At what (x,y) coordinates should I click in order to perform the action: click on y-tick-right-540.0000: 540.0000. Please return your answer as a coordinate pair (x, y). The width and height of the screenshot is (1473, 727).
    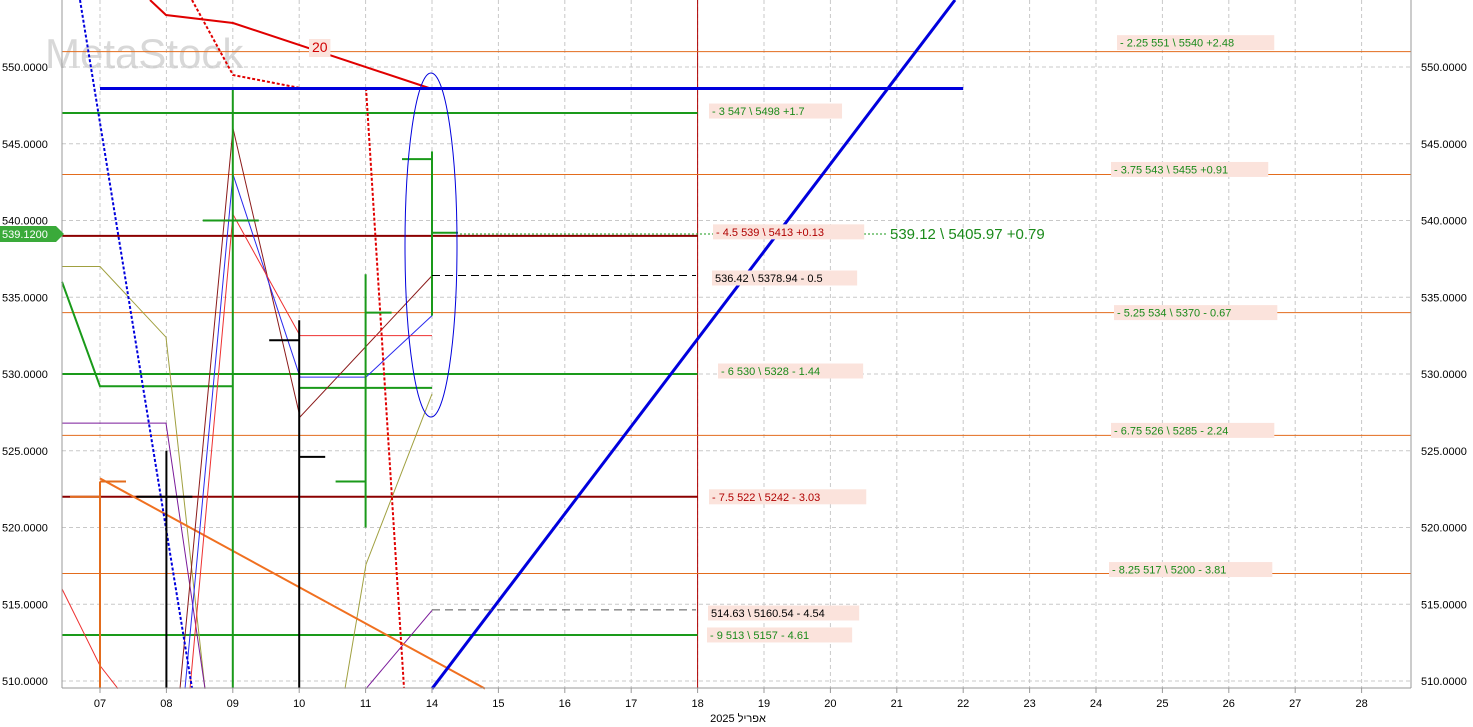
    Looking at the image, I should click on (1444, 222).